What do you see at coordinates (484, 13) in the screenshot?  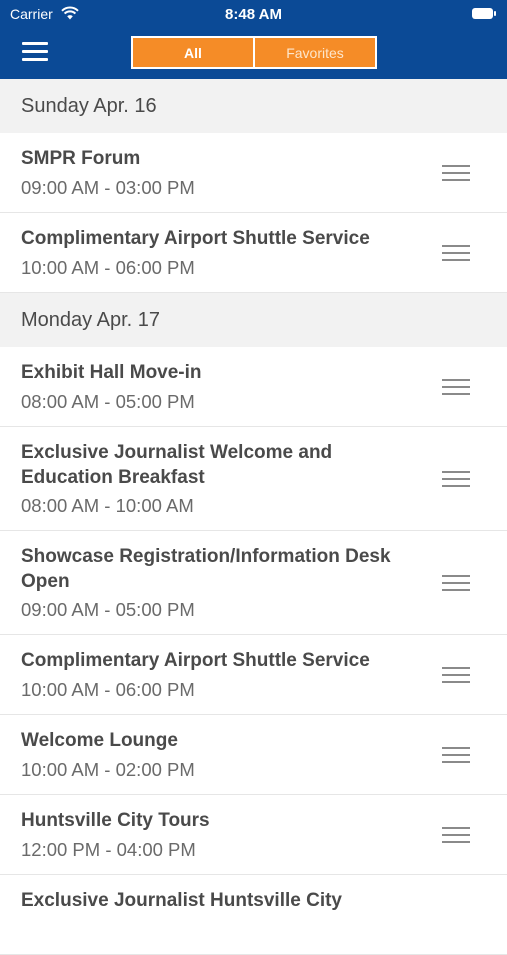 I see `battery-icon` at bounding box center [484, 13].